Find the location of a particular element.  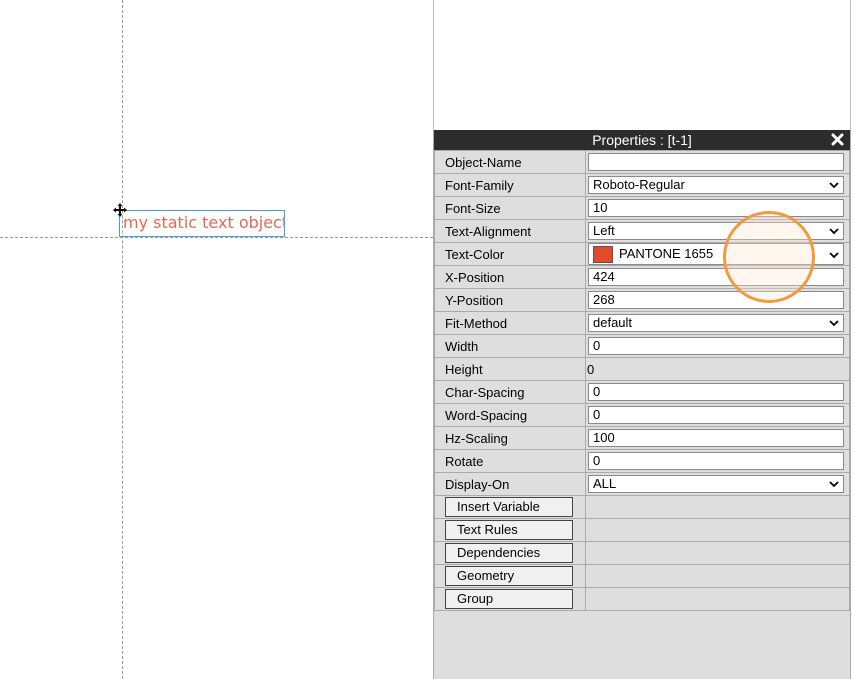

text-alignment-value: Left is located at coordinates (604, 230).